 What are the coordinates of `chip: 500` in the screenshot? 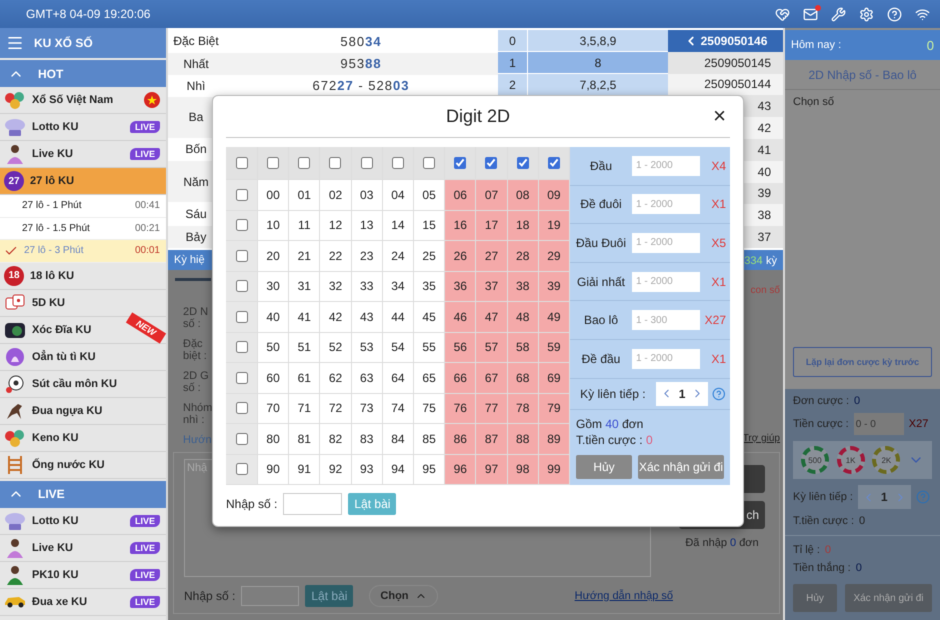 It's located at (814, 460).